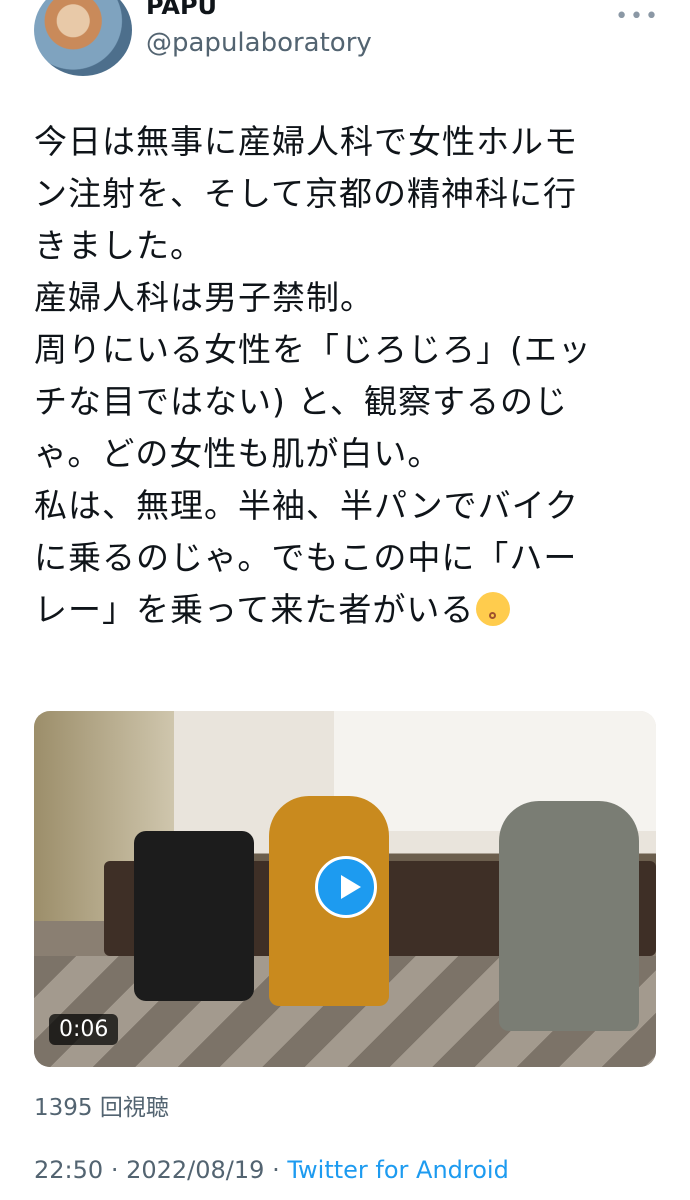  What do you see at coordinates (119, 245) in the screenshot?
I see `tweet-text-line: きました。` at bounding box center [119, 245].